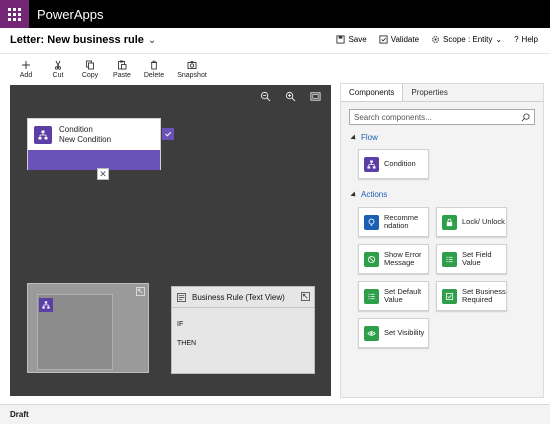  Describe the element at coordinates (449, 296) in the screenshot. I see `checkbox-icon` at that location.